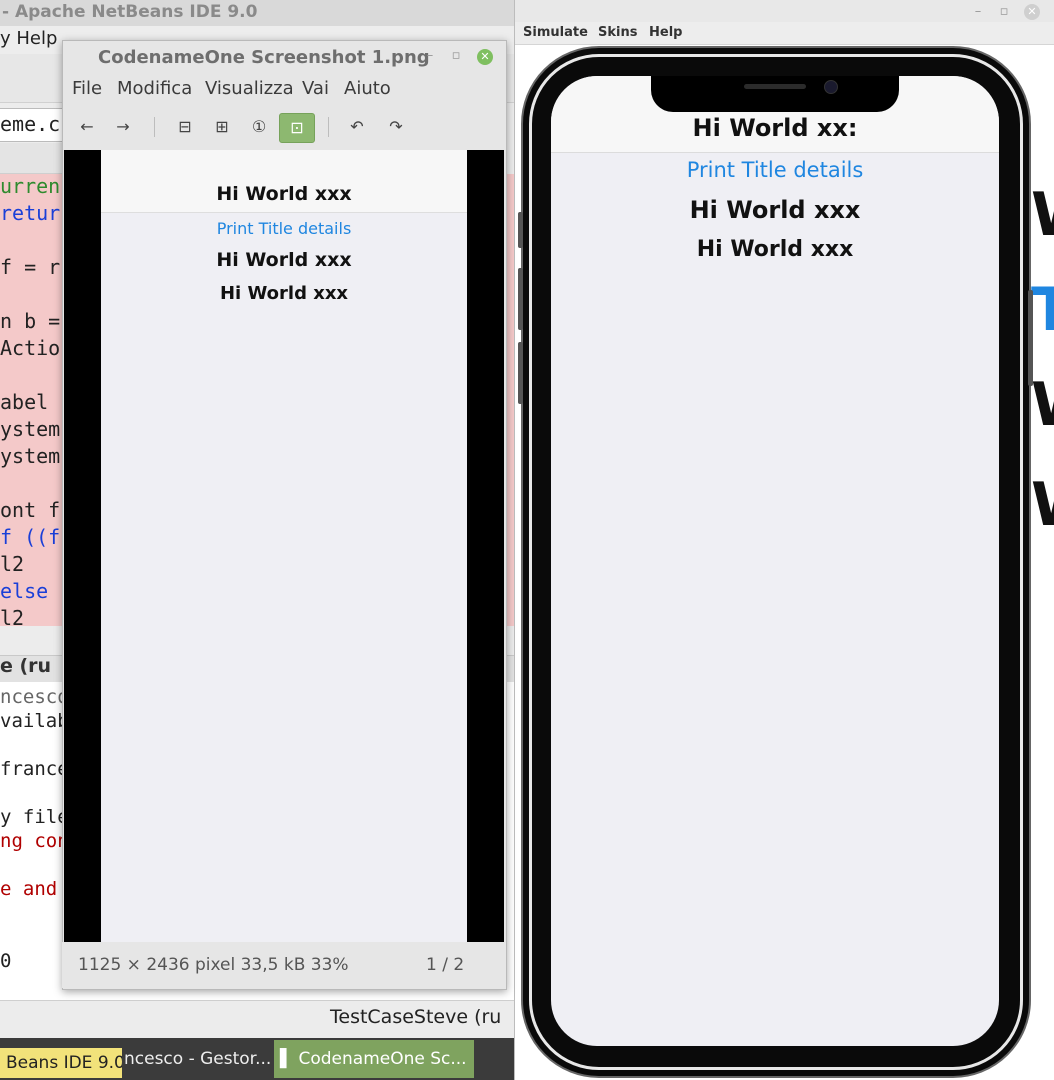  Describe the element at coordinates (29, 889) in the screenshot. I see `output-line: e and` at that location.